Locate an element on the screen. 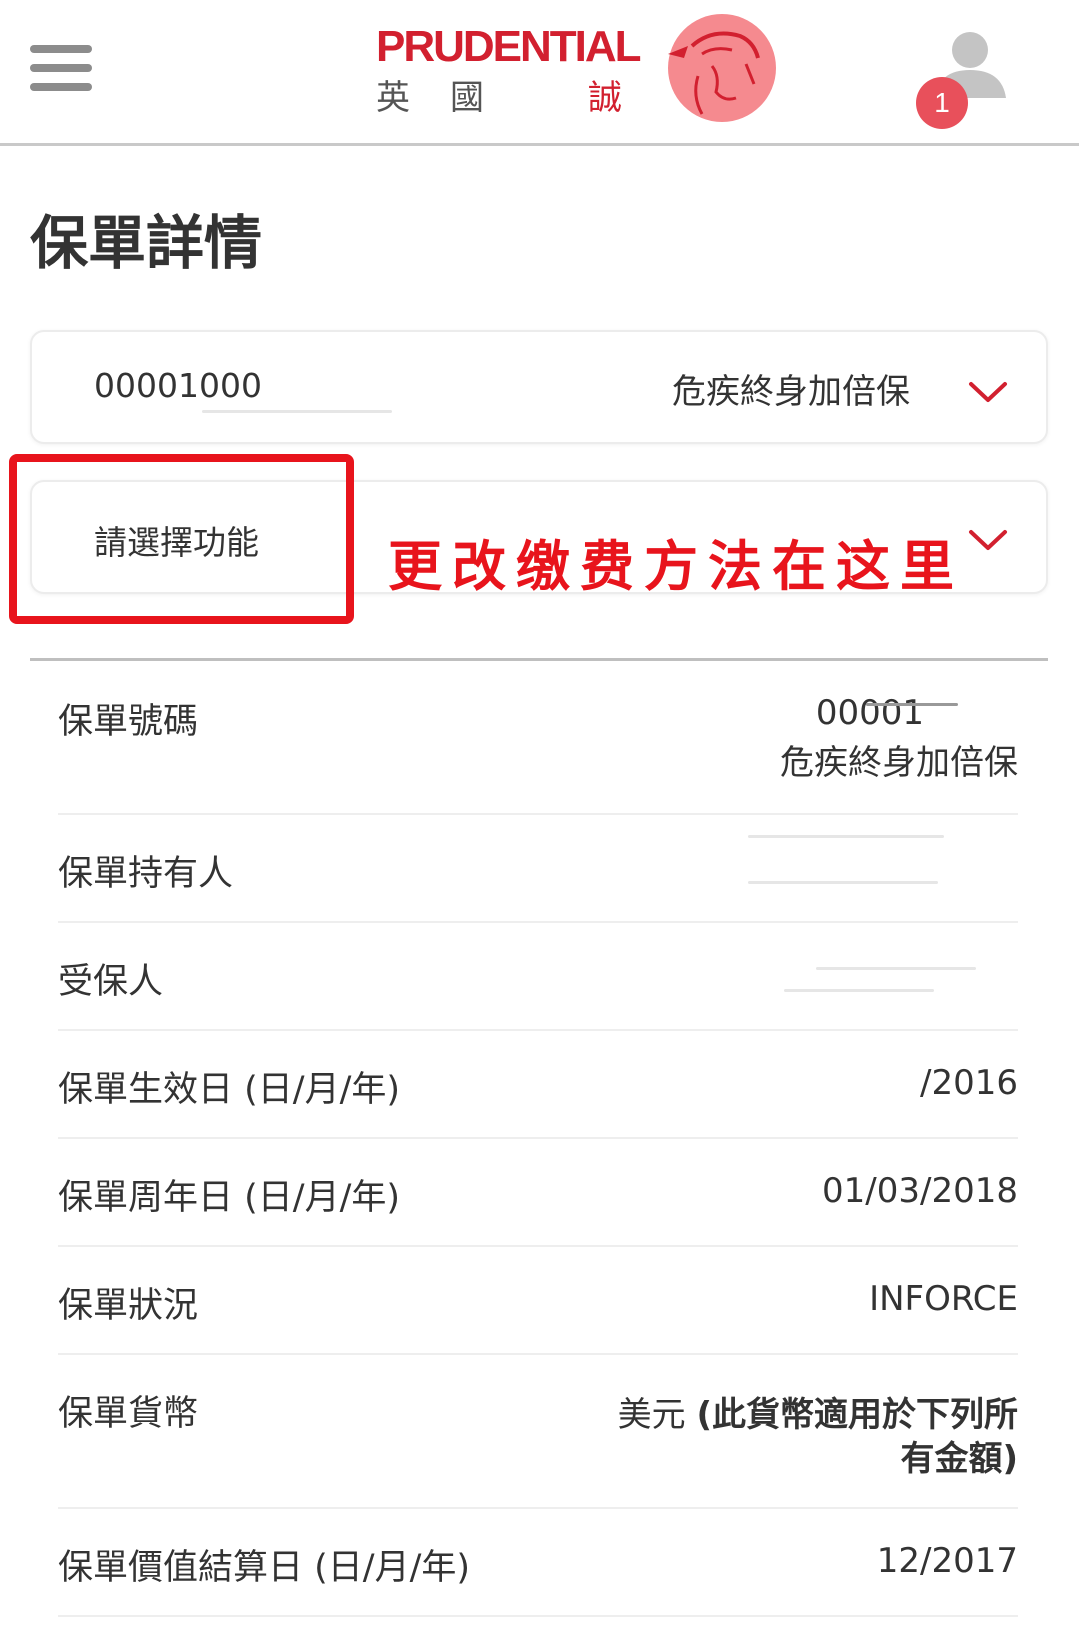 The width and height of the screenshot is (1079, 1625). detail-label: 保單周年日 (日/月/年) is located at coordinates (229, 1198).